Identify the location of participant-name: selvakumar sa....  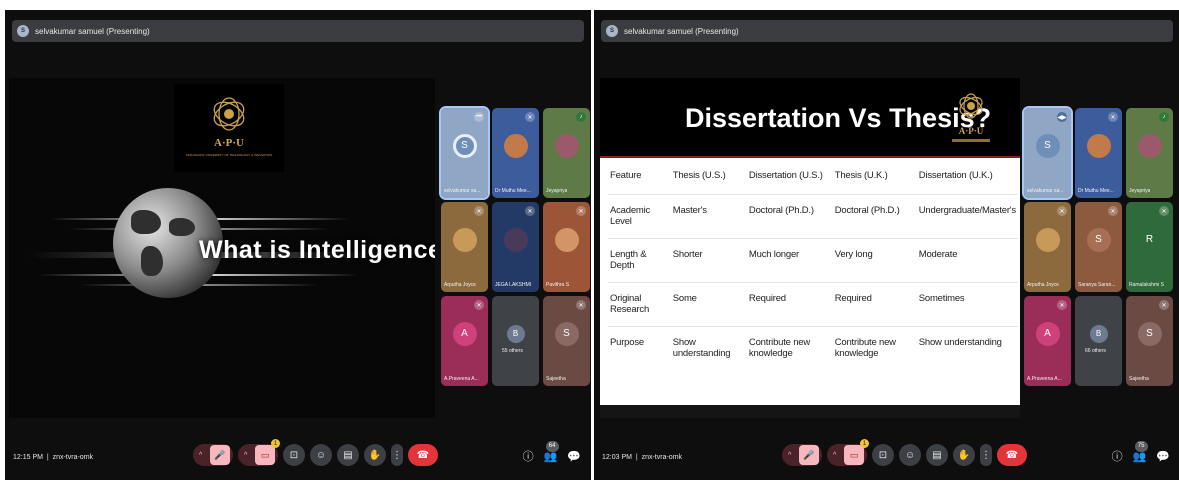
(1045, 191).